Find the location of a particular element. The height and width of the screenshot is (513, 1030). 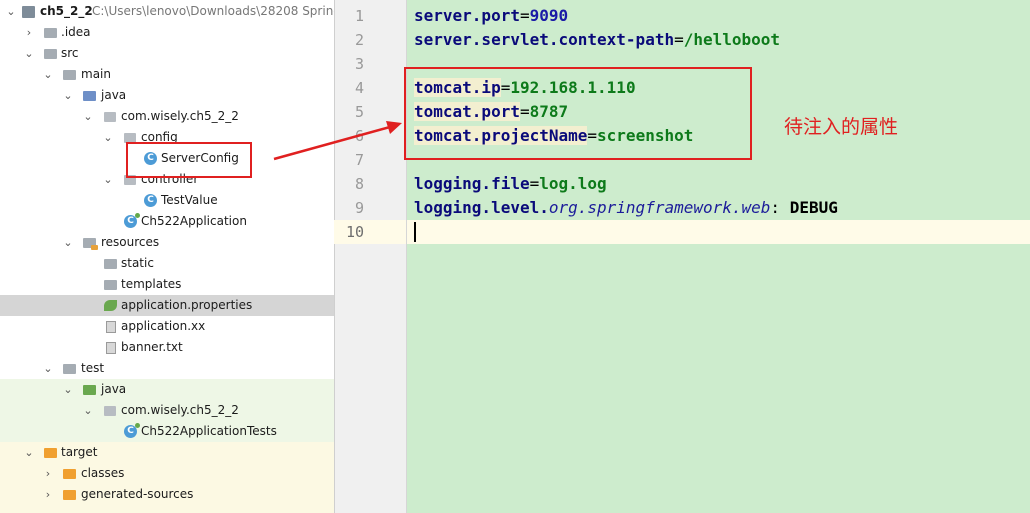

tree-item-app-tests: C Ch522ApplicationTests is located at coordinates (167, 431).